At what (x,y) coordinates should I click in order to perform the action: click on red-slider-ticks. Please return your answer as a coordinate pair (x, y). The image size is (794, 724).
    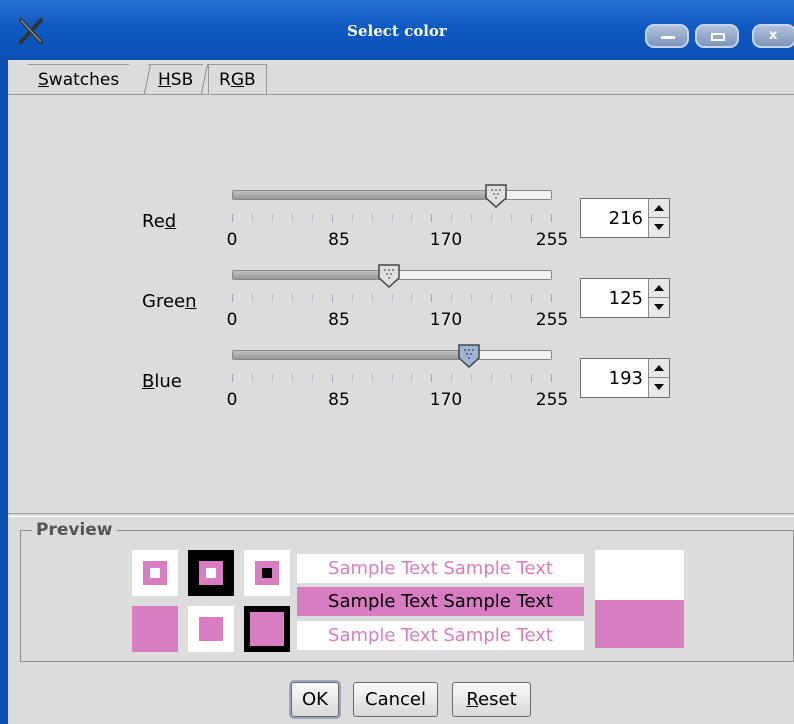
    Looking at the image, I should click on (392, 218).